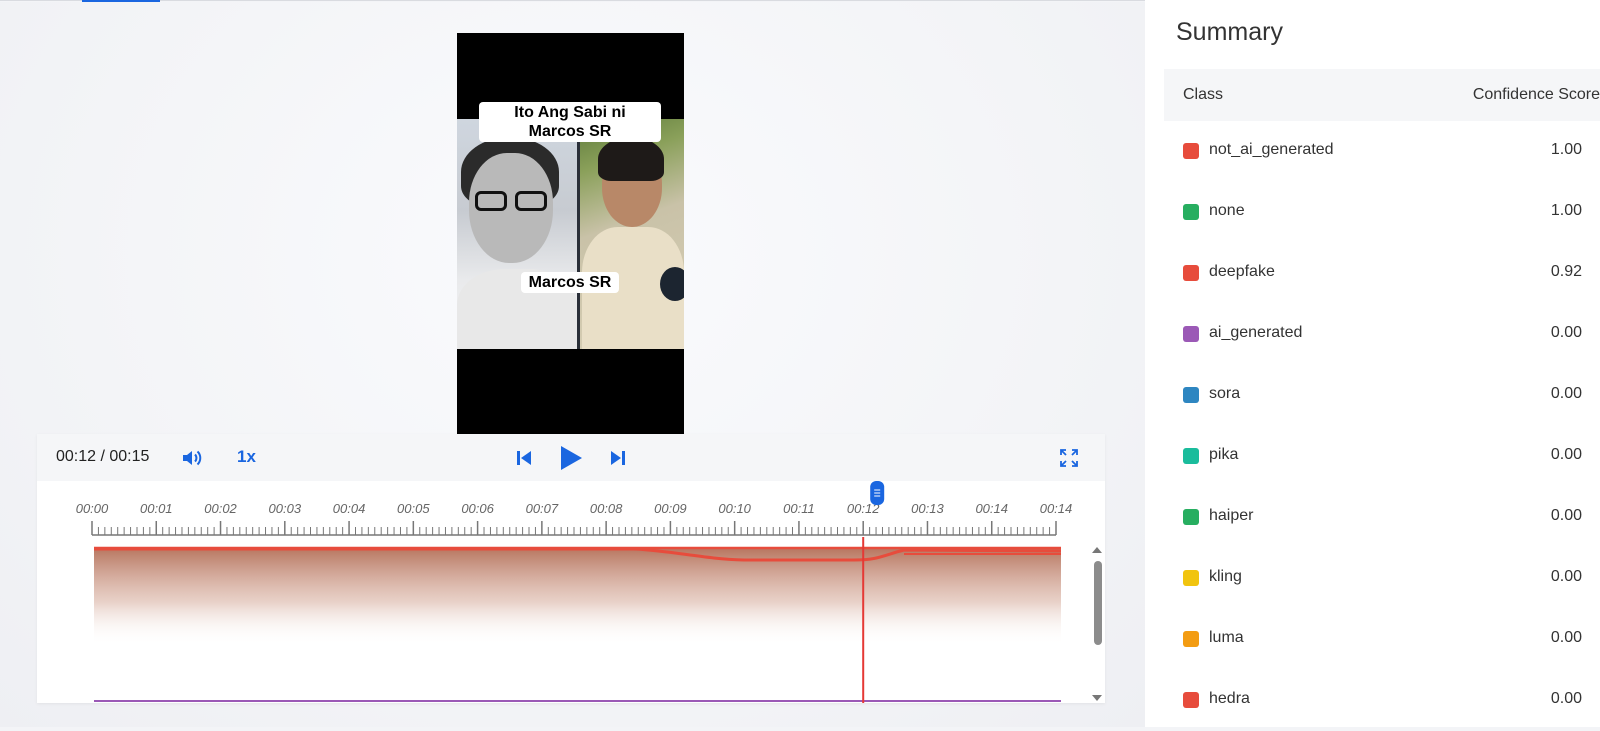 Image resolution: width=1600 pixels, height=731 pixels. I want to click on timeline-ruler, so click(571, 516).